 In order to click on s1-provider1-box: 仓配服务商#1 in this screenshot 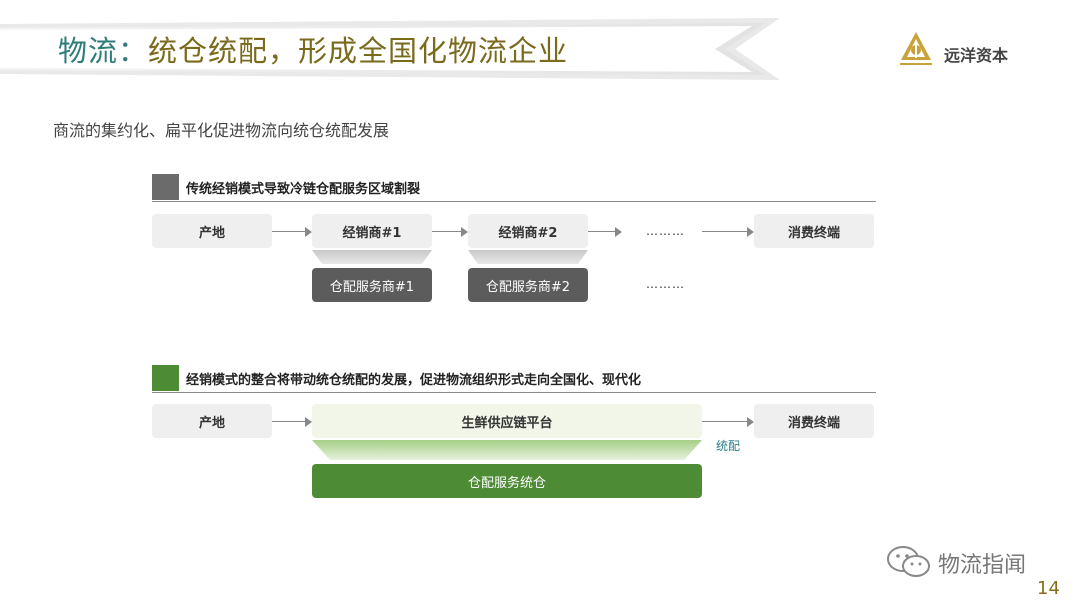, I will do `click(372, 285)`.